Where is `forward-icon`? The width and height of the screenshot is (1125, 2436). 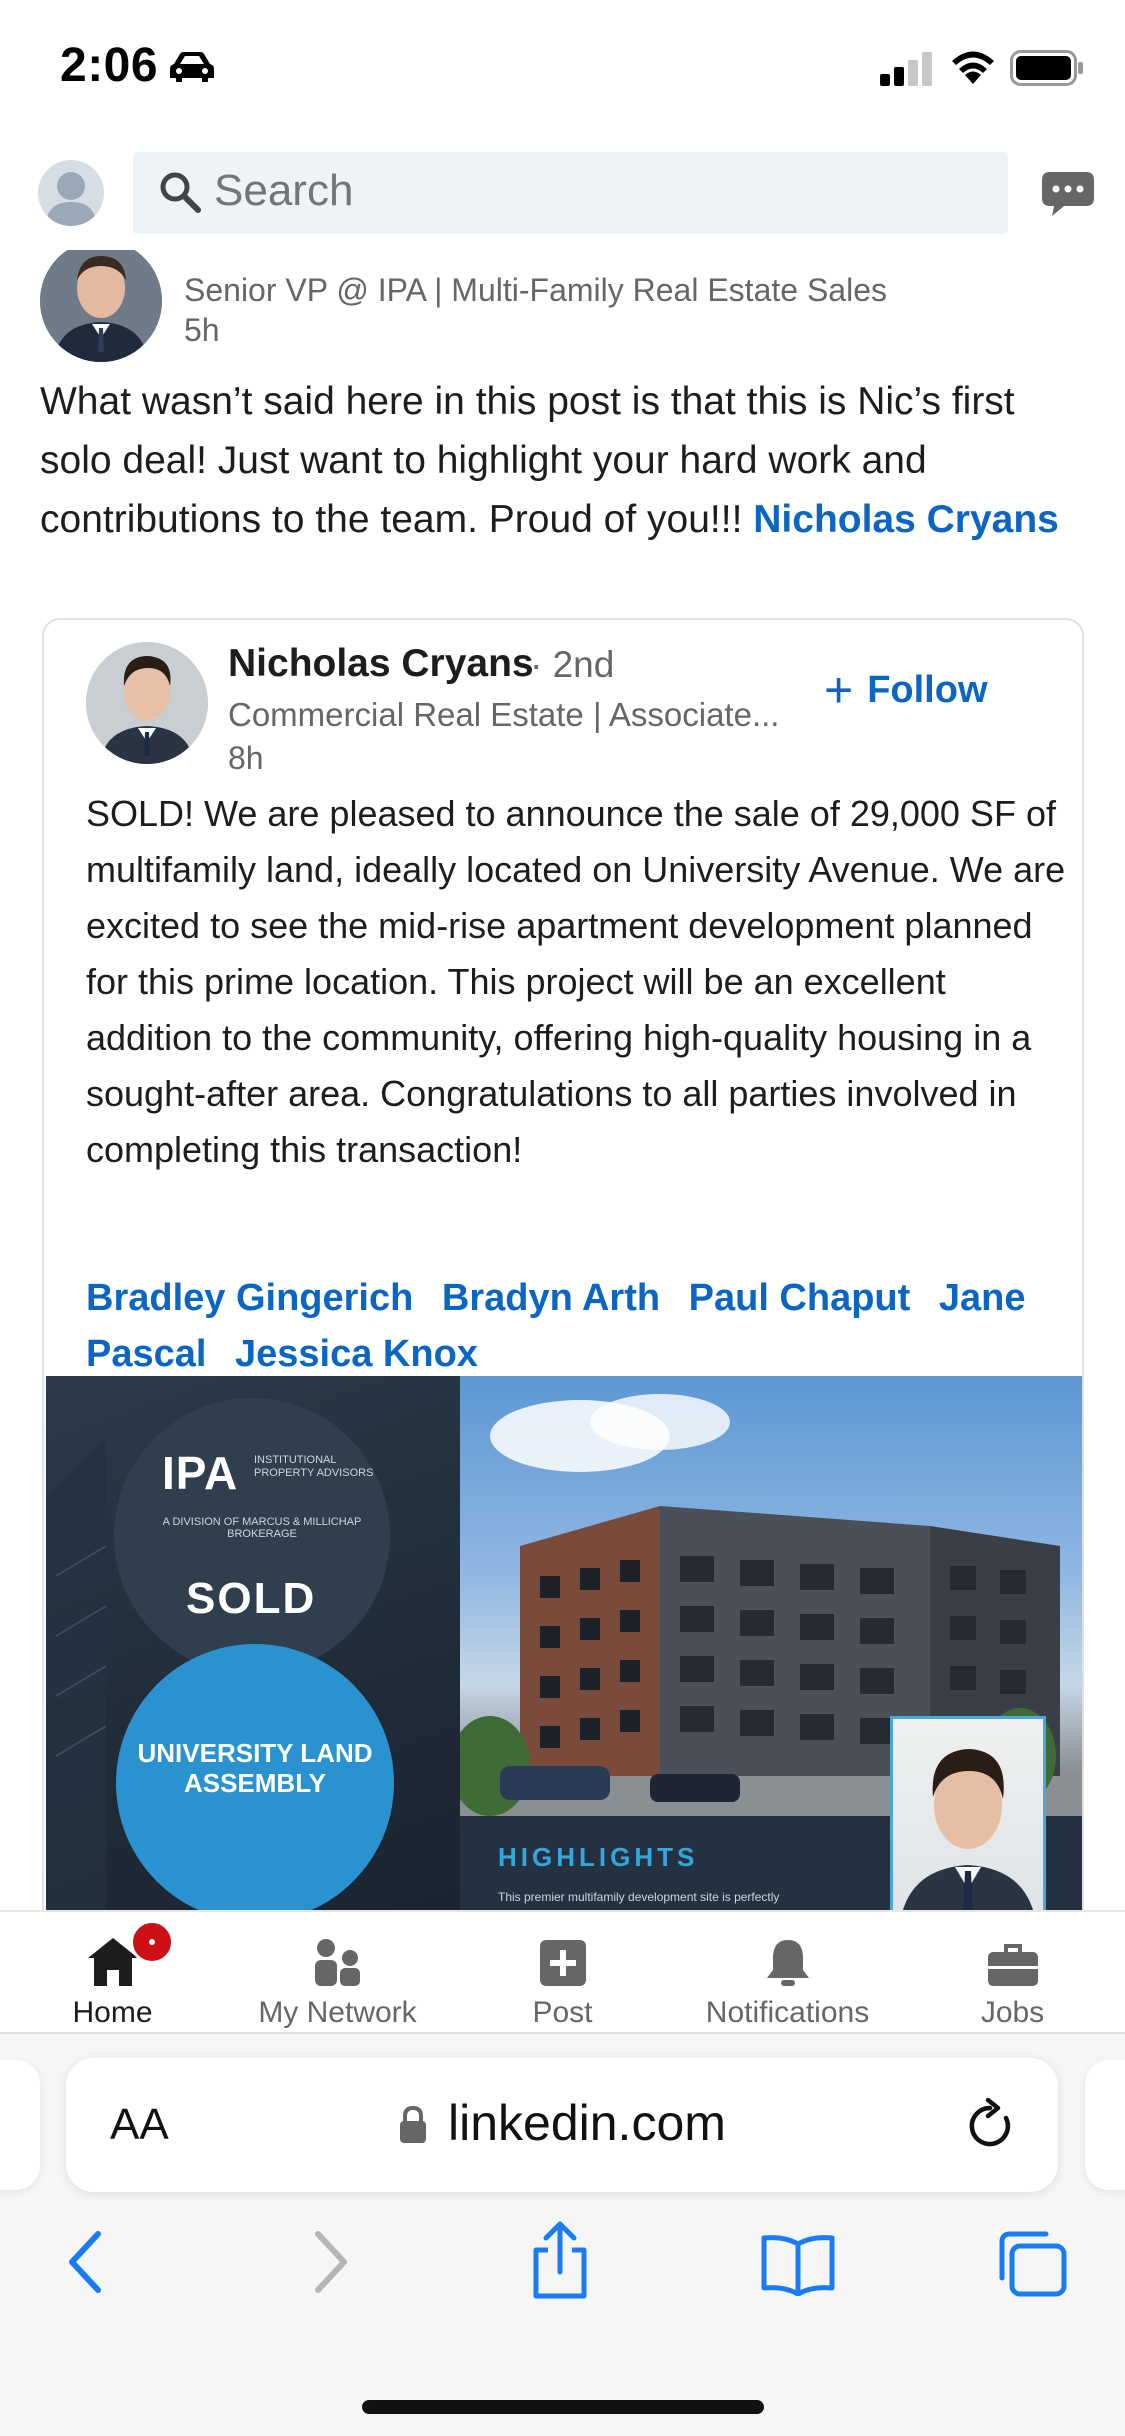 forward-icon is located at coordinates (330, 2262).